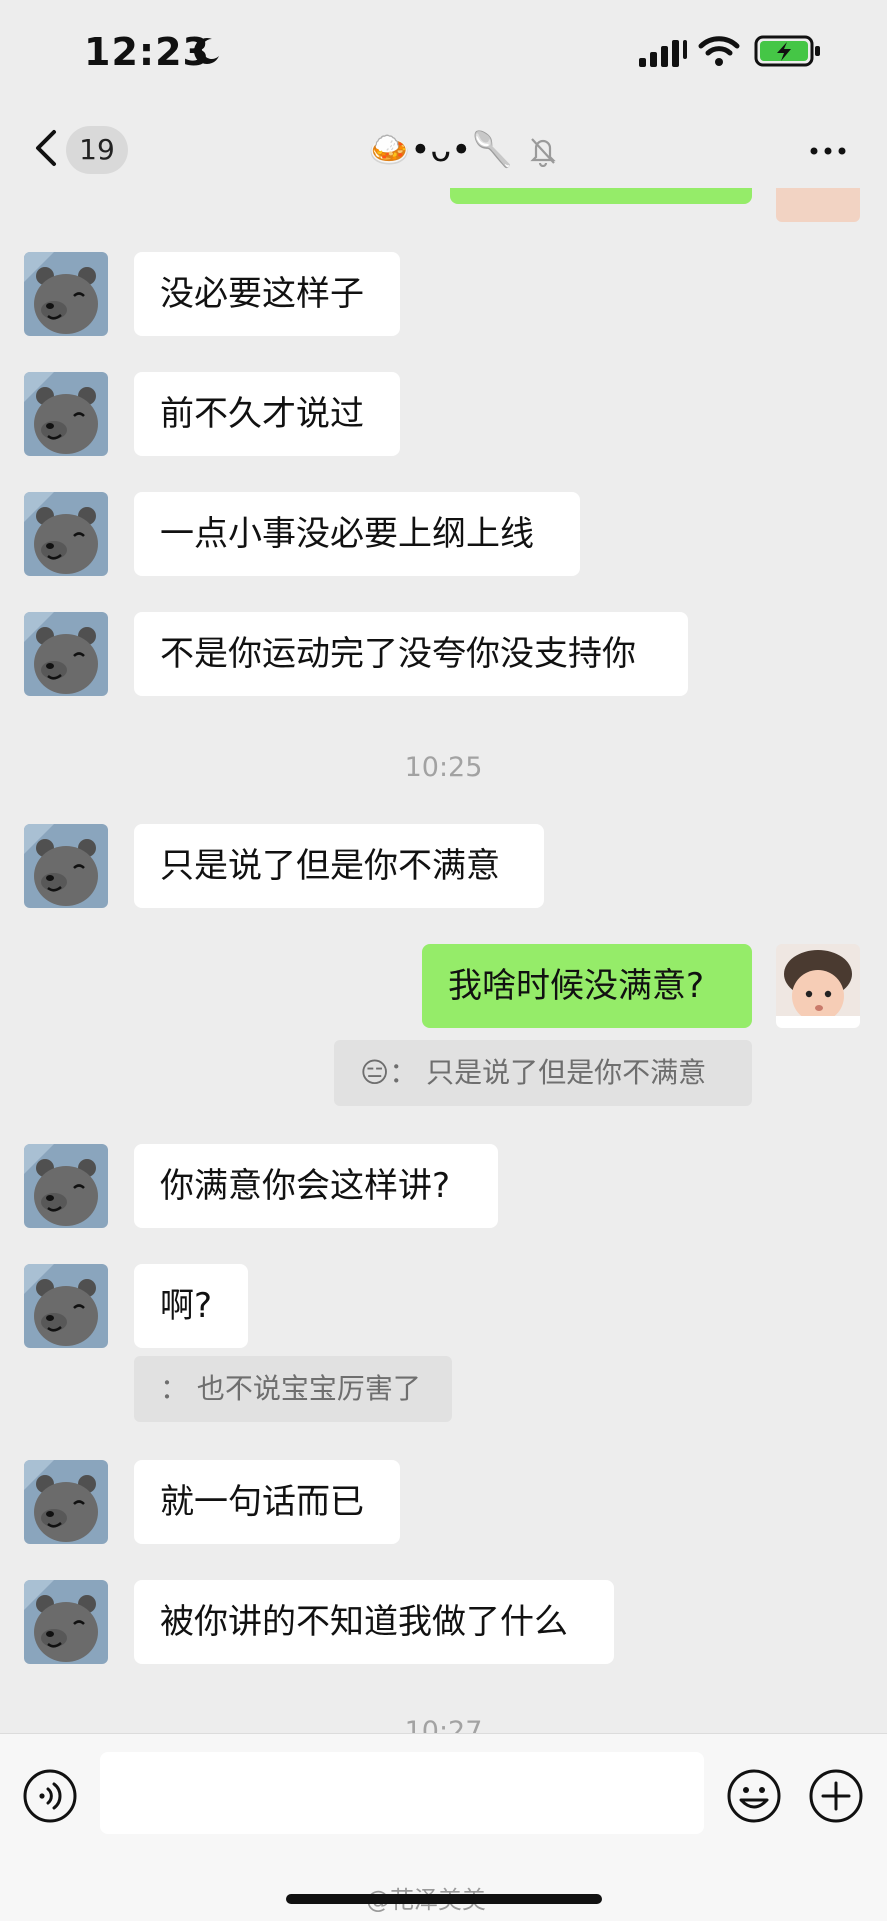  I want to click on incoming-message-bubble: 没必要这样子, so click(267, 294).